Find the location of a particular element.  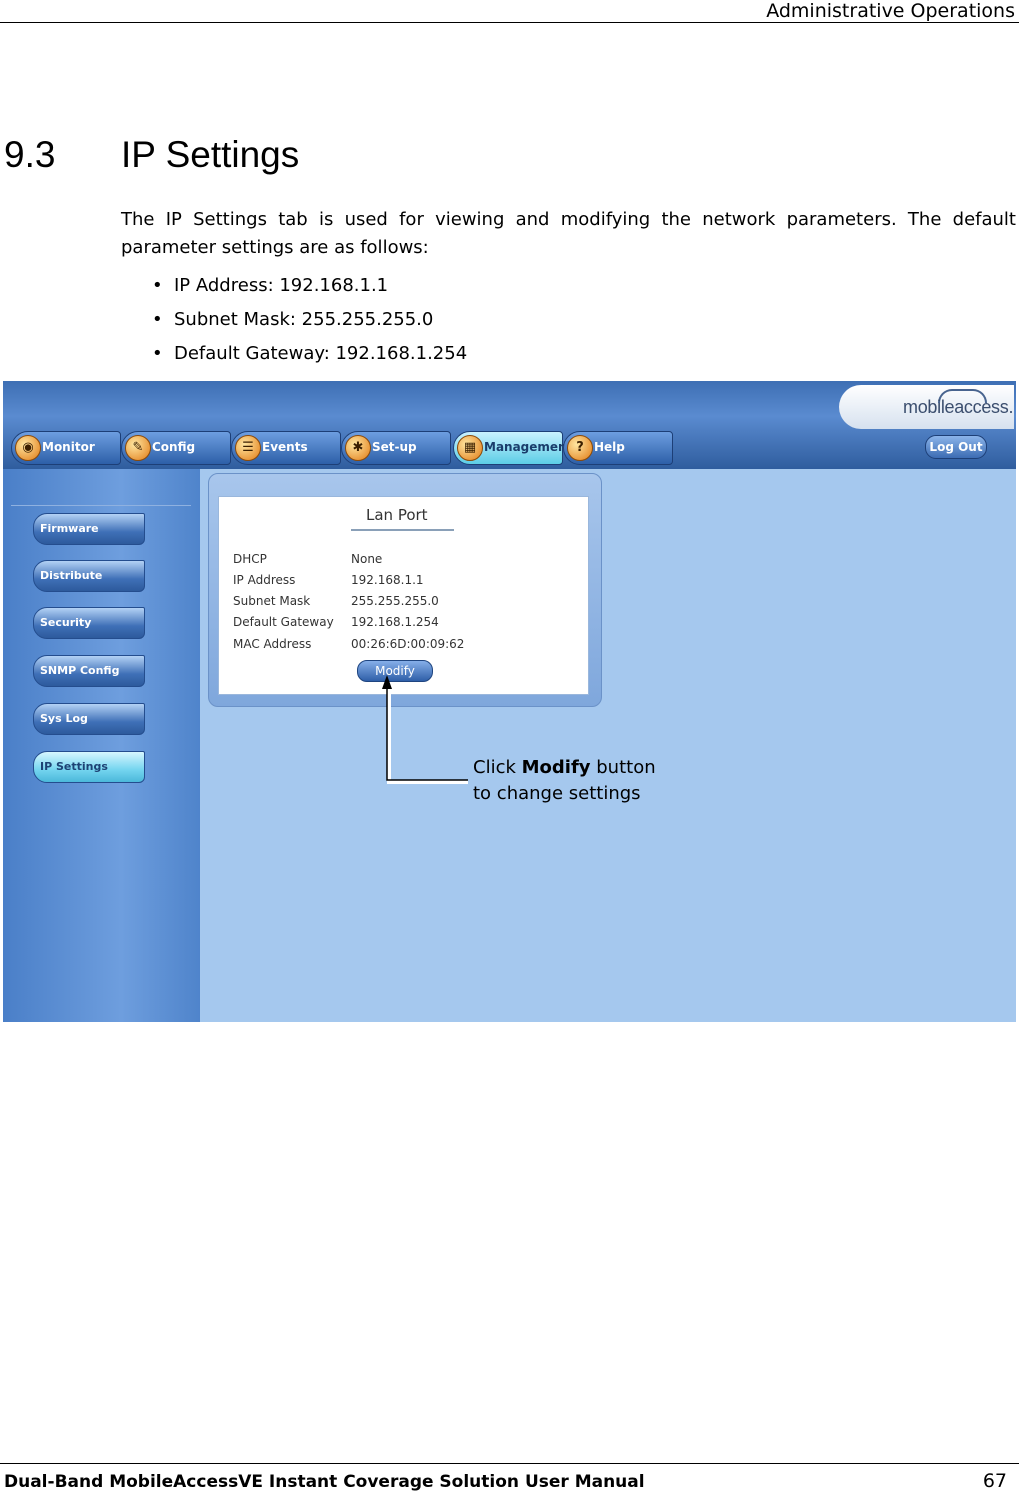

page-number: 67 is located at coordinates (994, 1481).